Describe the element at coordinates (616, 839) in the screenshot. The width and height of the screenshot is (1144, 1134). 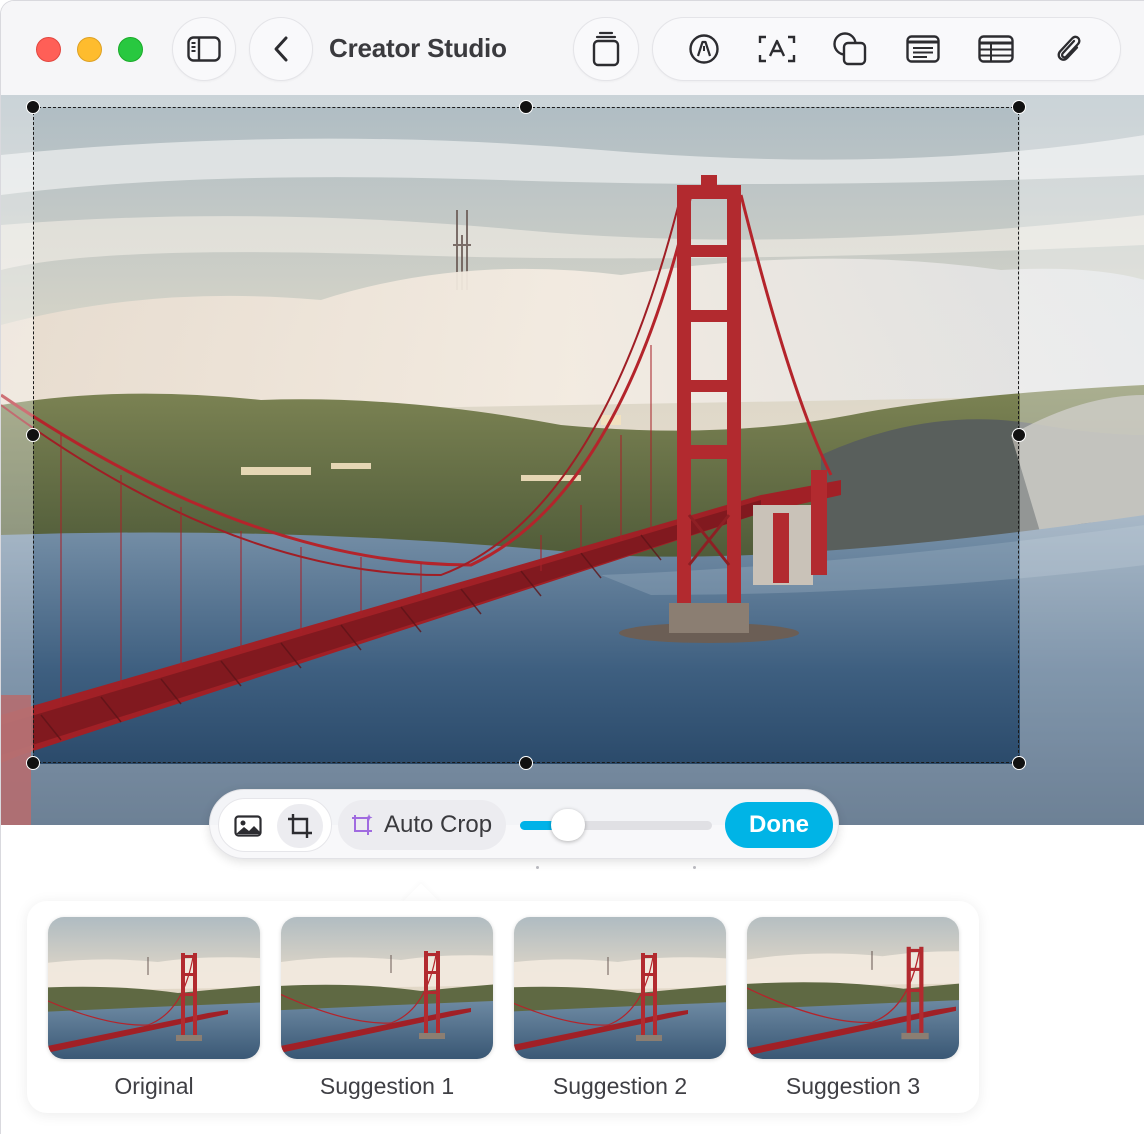
I see `crop-strength-slider` at that location.